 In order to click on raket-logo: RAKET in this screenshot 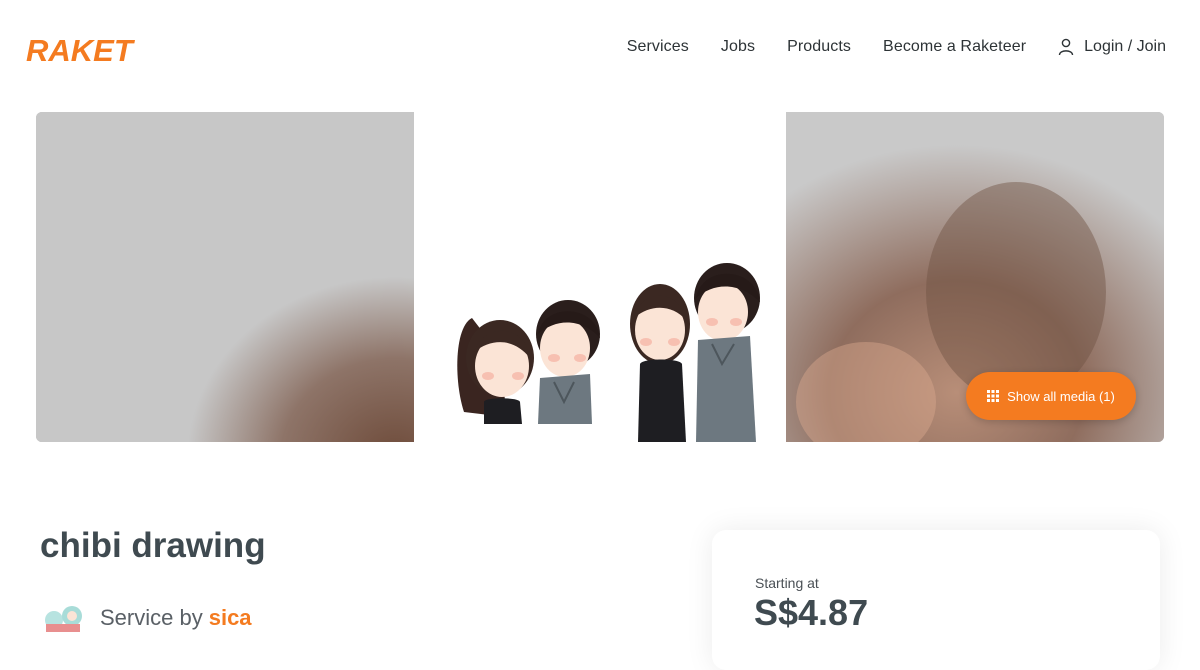, I will do `click(91, 49)`.